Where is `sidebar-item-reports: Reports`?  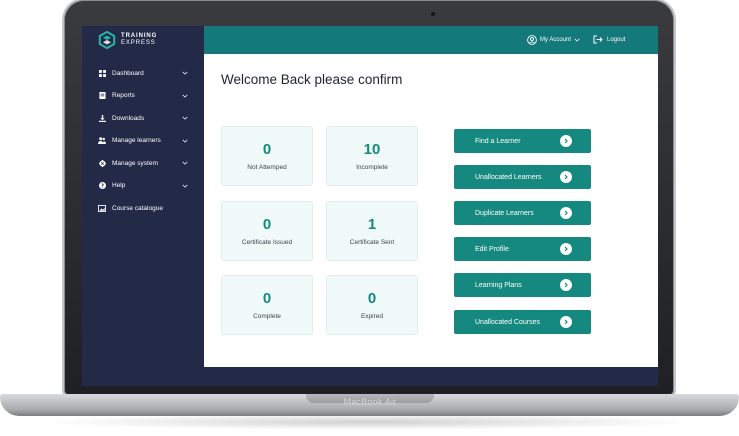
sidebar-item-reports: Reports is located at coordinates (143, 96).